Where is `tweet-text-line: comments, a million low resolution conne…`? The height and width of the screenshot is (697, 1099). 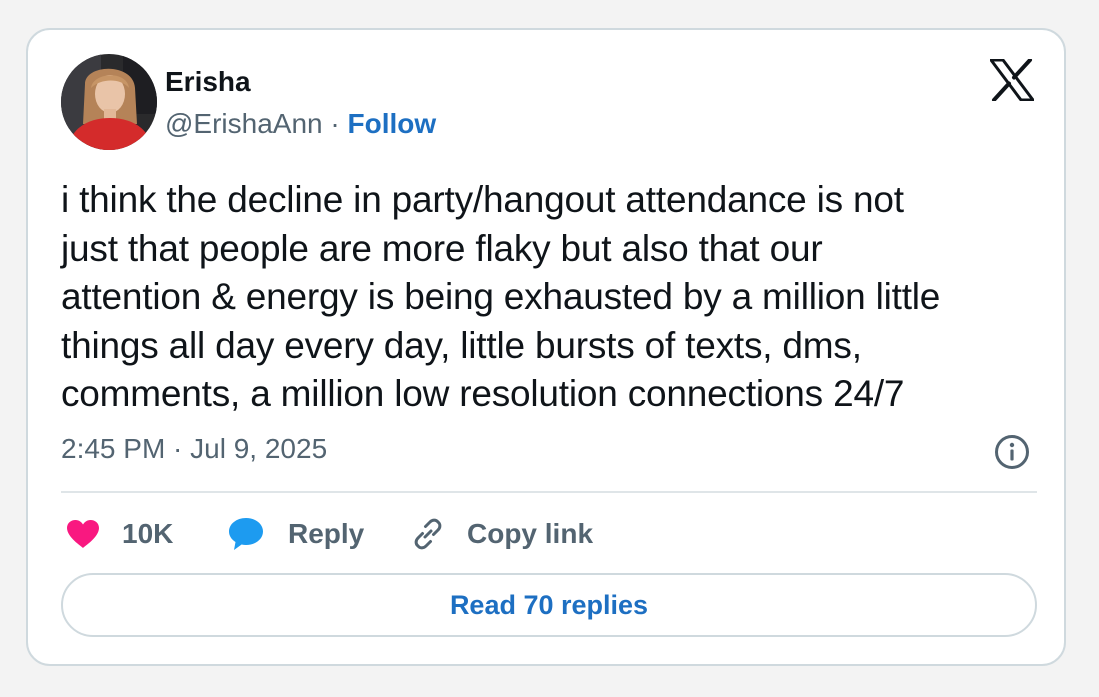
tweet-text-line: comments, a million low resolution conne… is located at coordinates (483, 393).